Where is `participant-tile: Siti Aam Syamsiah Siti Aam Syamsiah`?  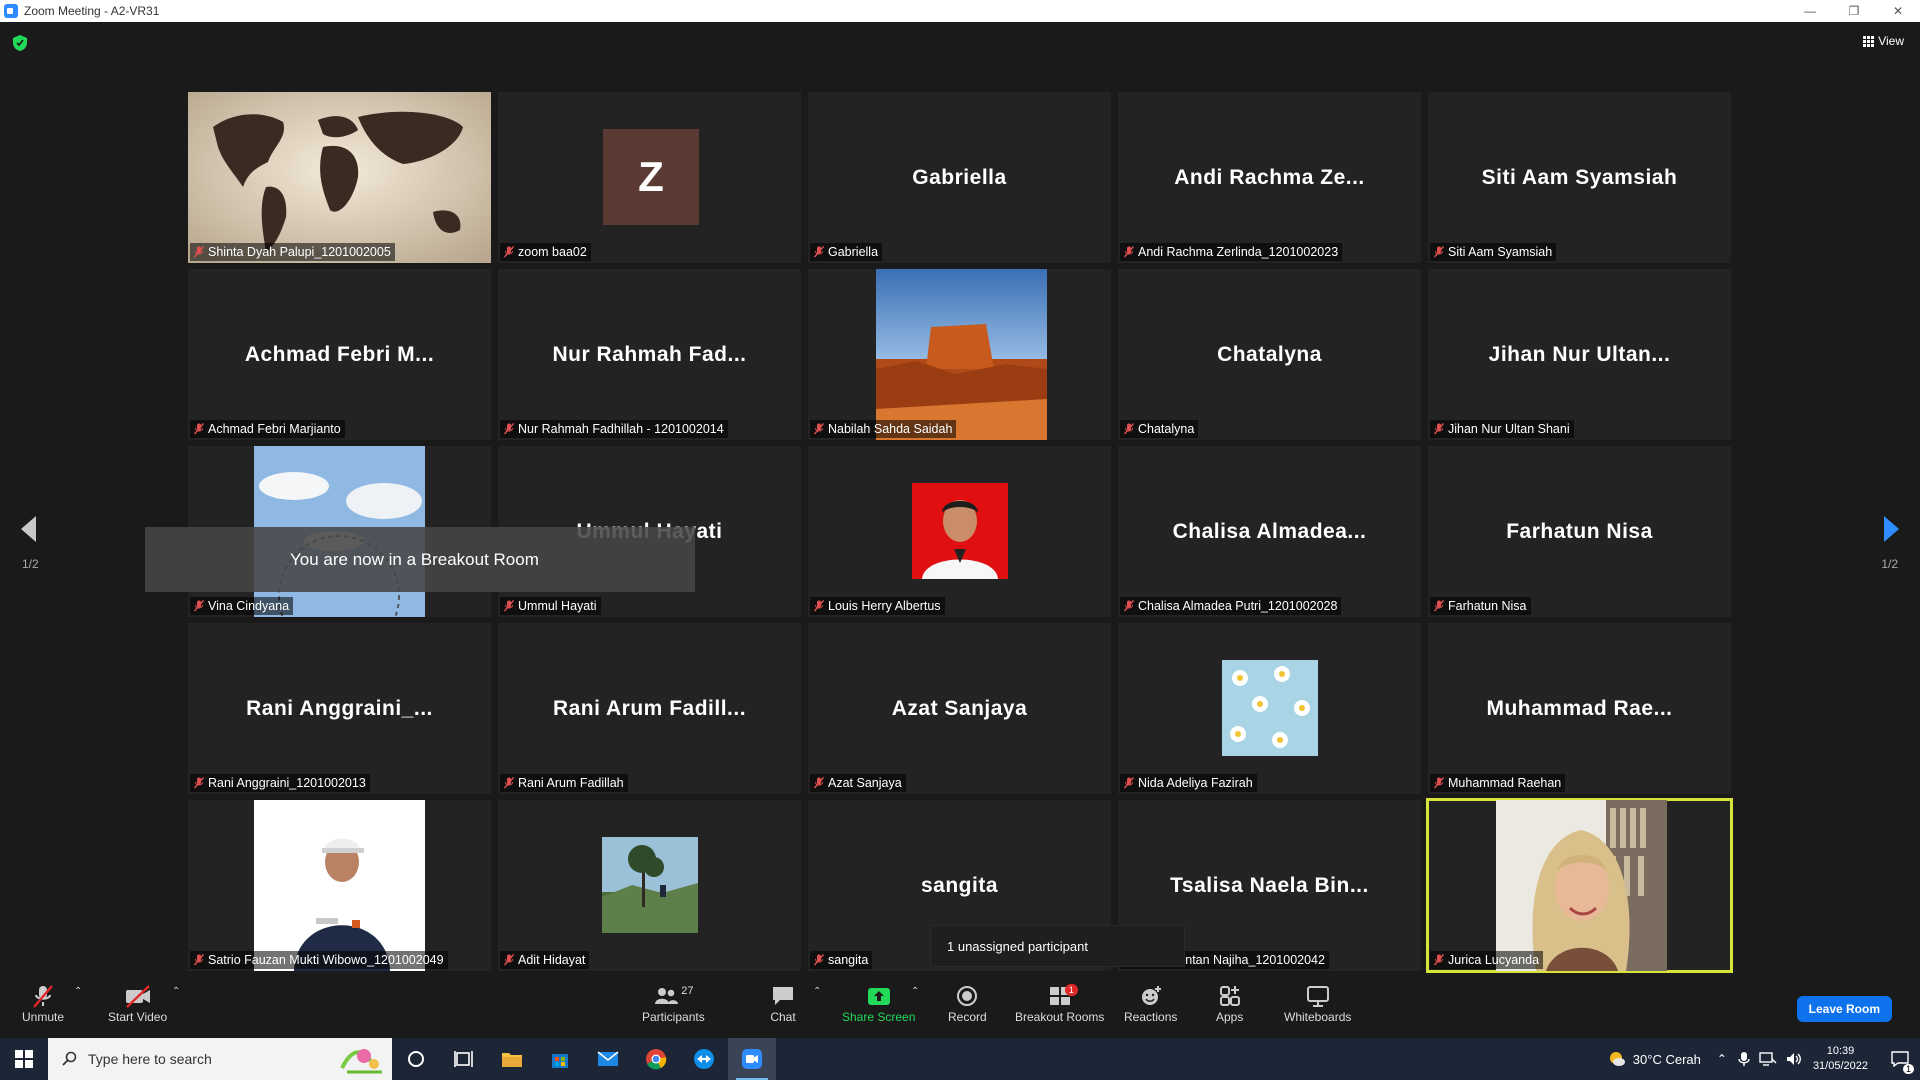 participant-tile: Siti Aam Syamsiah Siti Aam Syamsiah is located at coordinates (1579, 177).